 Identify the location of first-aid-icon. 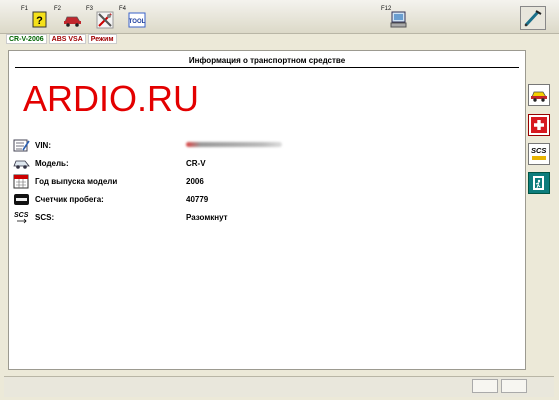
(539, 125).